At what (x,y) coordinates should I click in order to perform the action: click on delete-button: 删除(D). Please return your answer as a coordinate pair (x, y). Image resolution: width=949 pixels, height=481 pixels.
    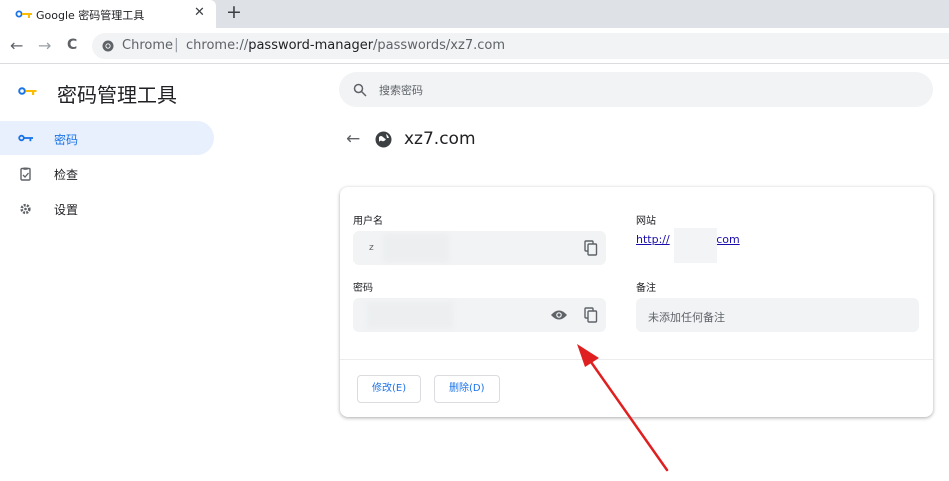
    Looking at the image, I should click on (467, 389).